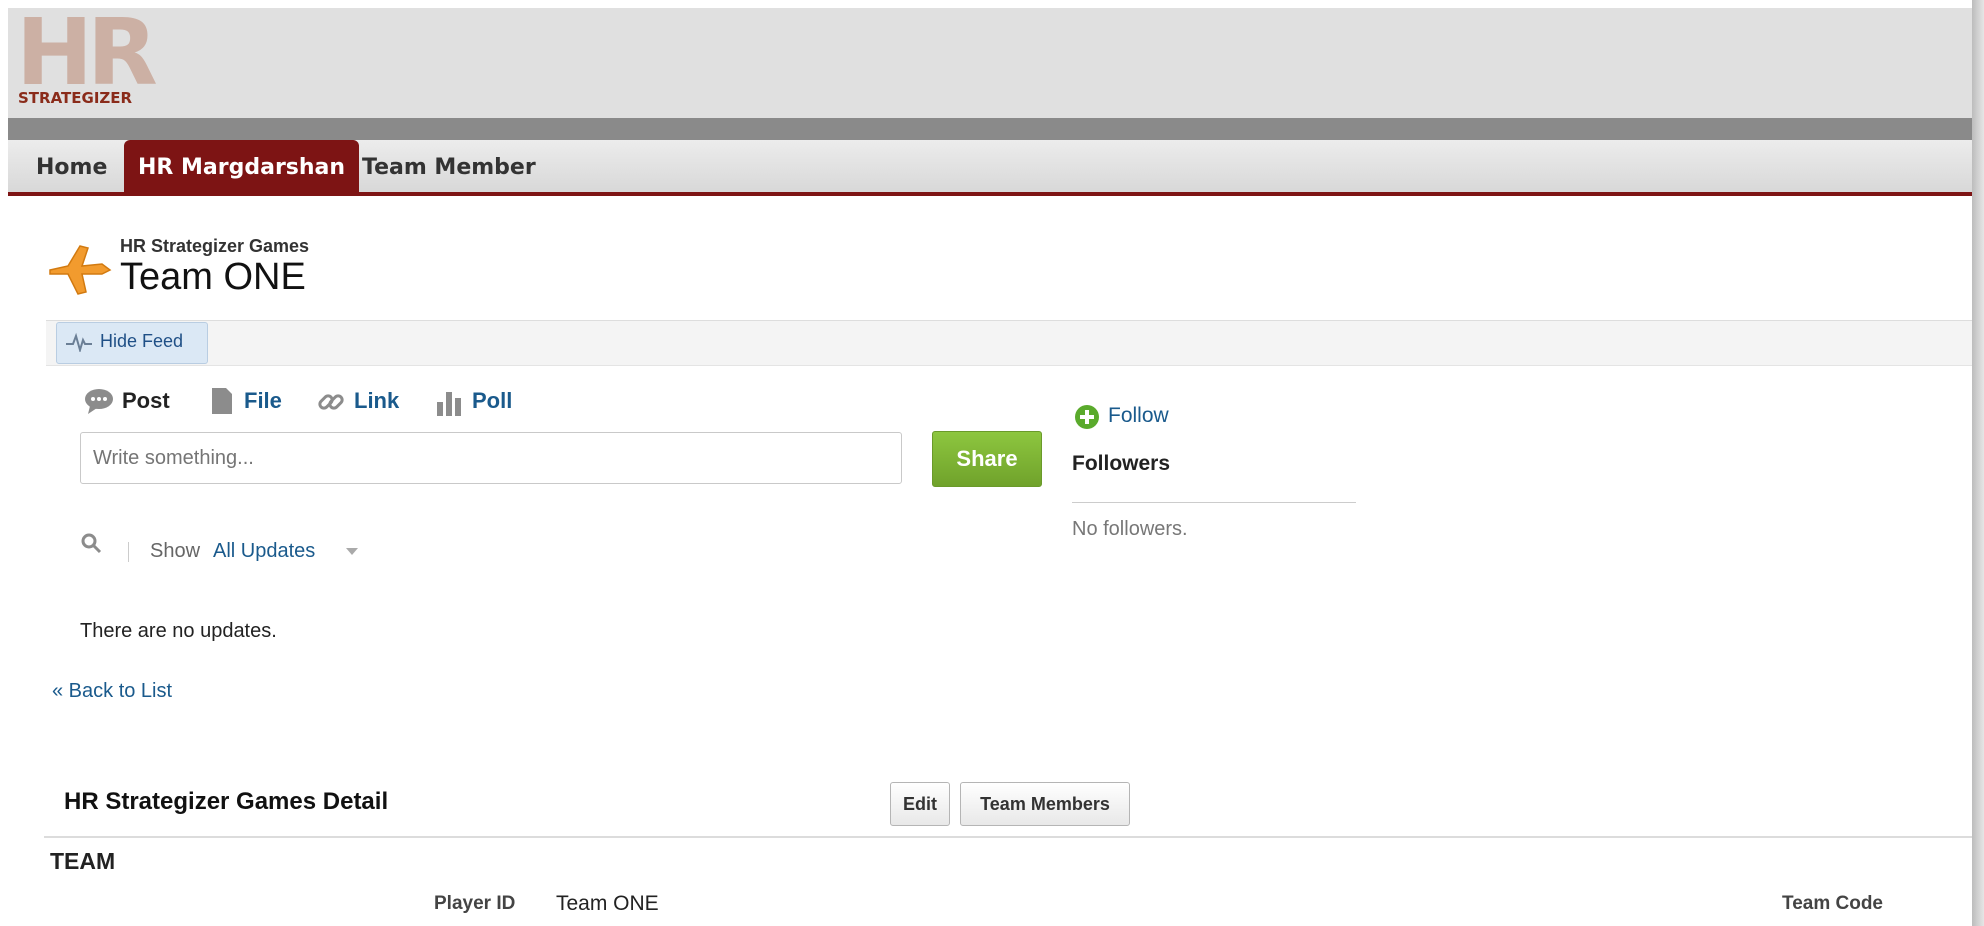 Image resolution: width=1984 pixels, height=926 pixels. Describe the element at coordinates (99, 403) in the screenshot. I see `chat-bubble-icon` at that location.